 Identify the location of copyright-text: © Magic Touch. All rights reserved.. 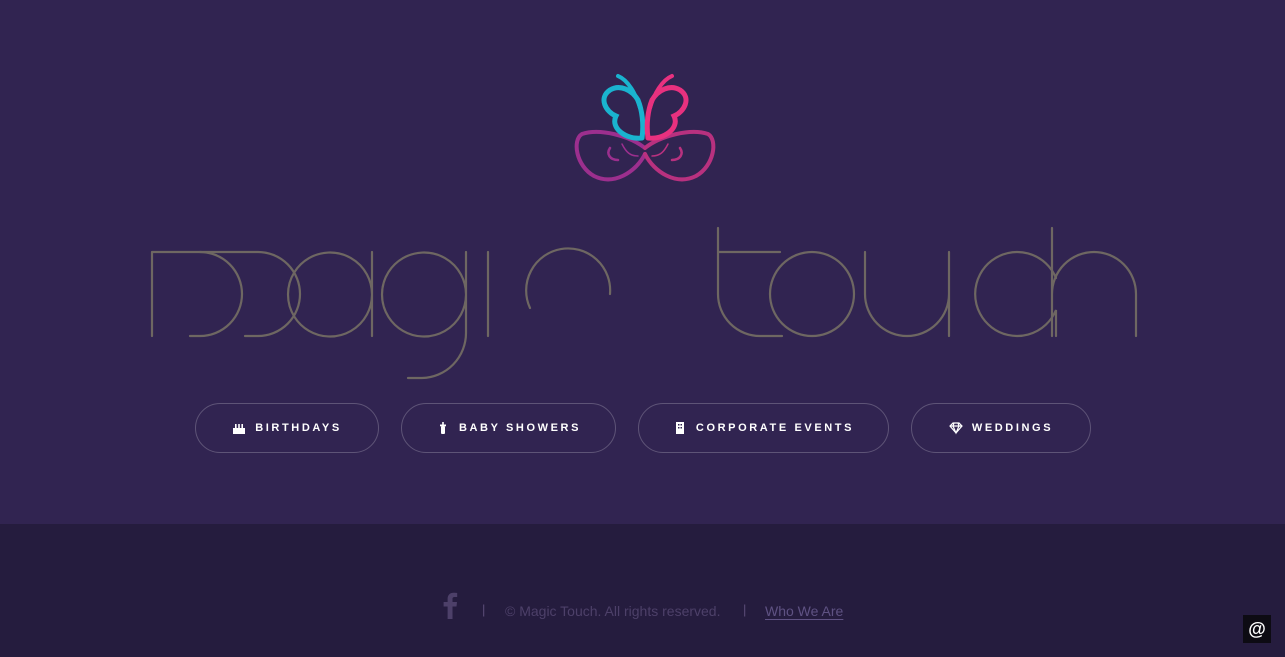
(613, 611).